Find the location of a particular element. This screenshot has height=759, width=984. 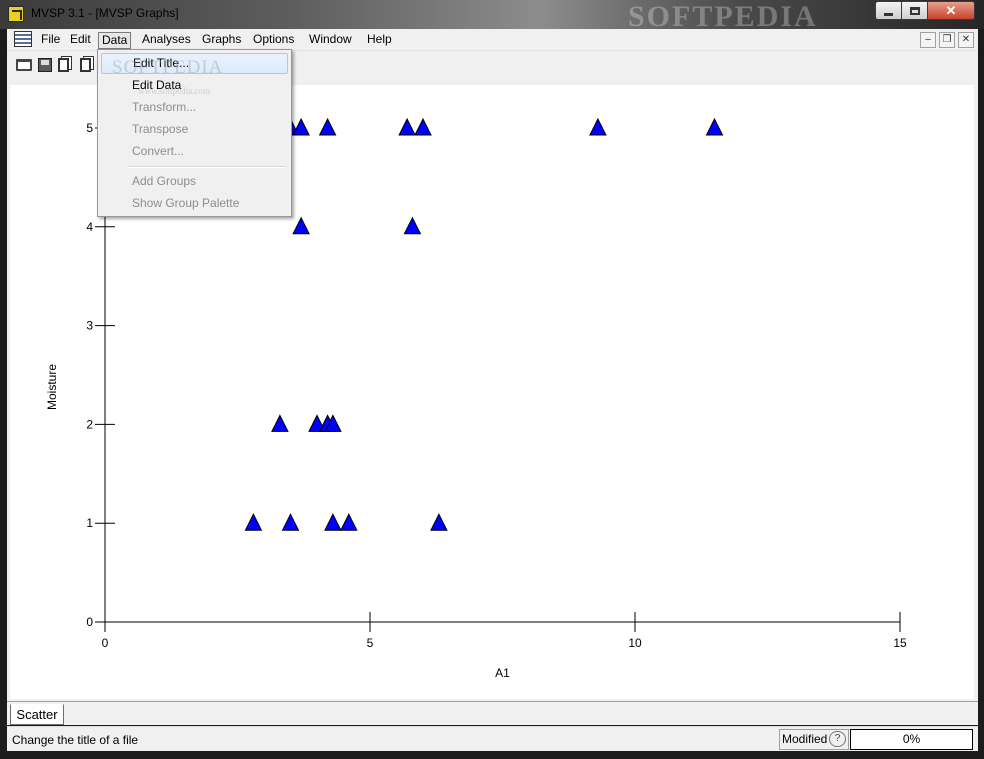

menu-item-show-group-palette: Show Group Palette is located at coordinates (194, 203).